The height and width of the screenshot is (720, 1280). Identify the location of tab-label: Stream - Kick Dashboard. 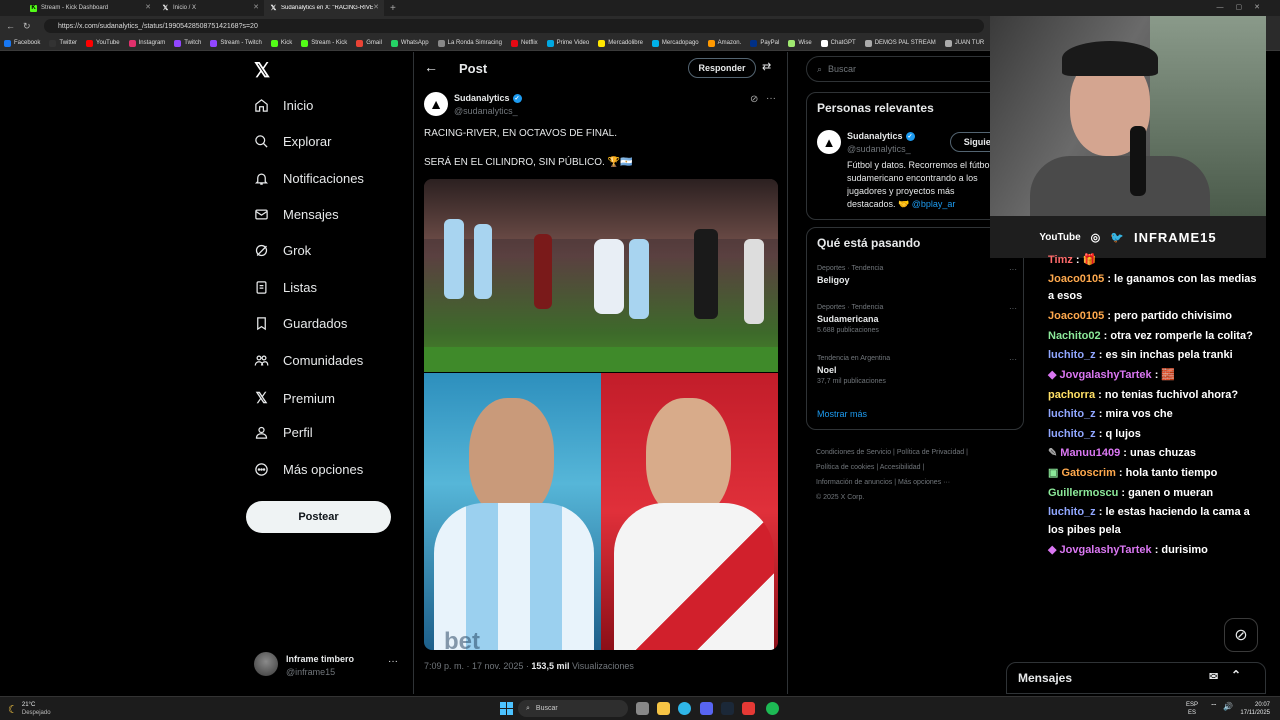
(75, 8).